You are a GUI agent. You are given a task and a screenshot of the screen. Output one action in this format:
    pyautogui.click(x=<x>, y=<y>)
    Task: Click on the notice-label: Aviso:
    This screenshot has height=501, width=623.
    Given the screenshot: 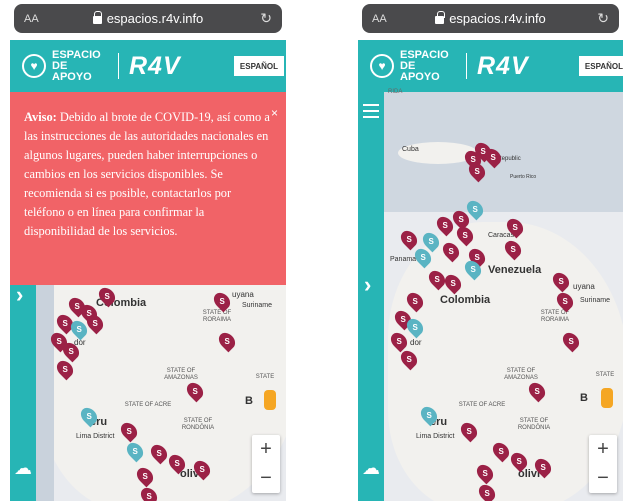 What is the action you would take?
    pyautogui.click(x=40, y=117)
    